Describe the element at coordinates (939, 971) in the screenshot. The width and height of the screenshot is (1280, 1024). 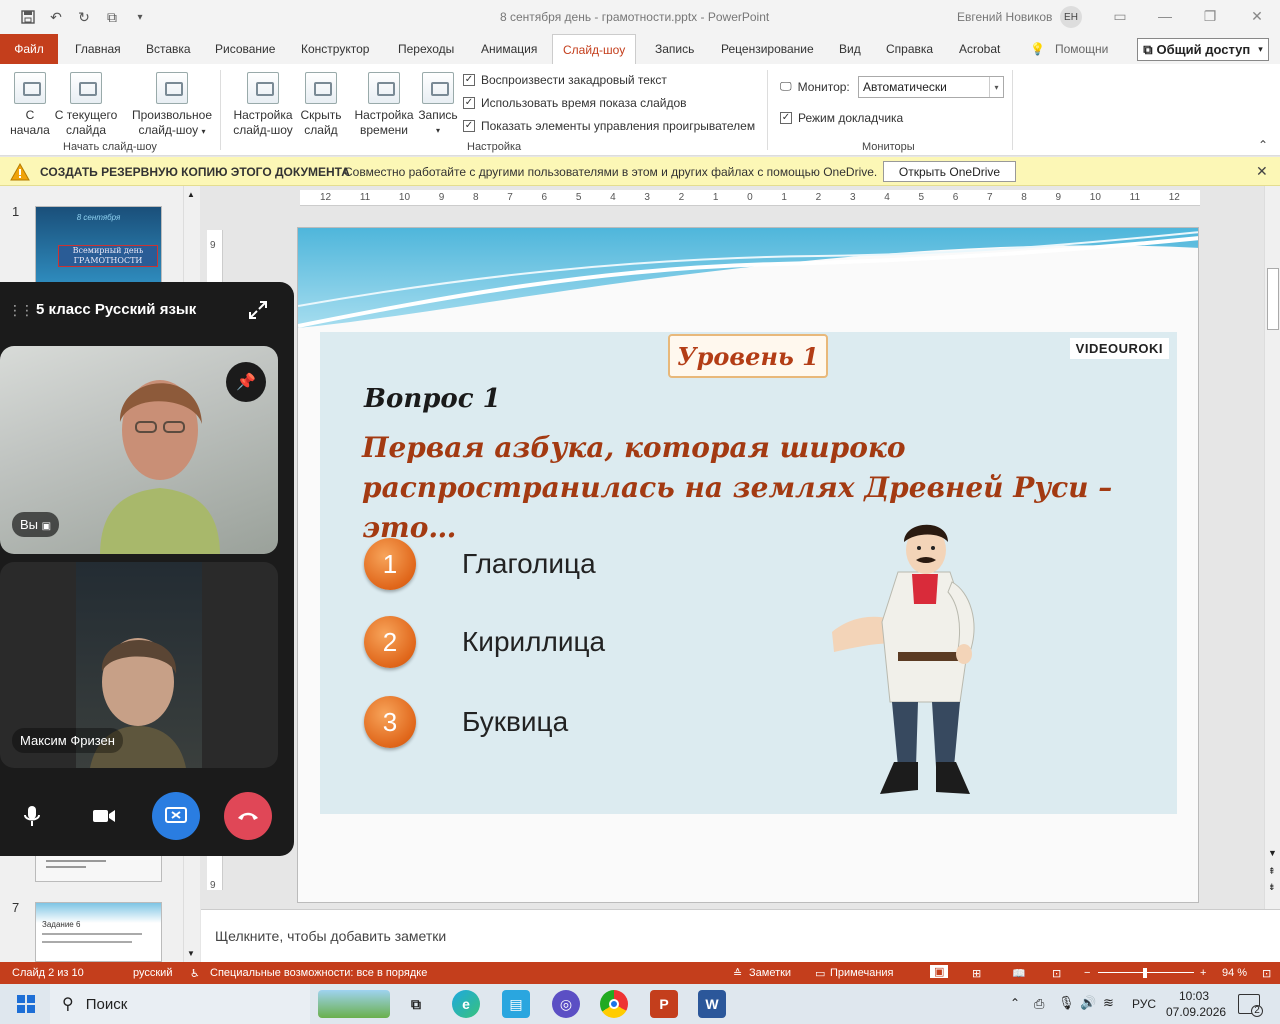
I see `normal-view-icon: ▣` at that location.